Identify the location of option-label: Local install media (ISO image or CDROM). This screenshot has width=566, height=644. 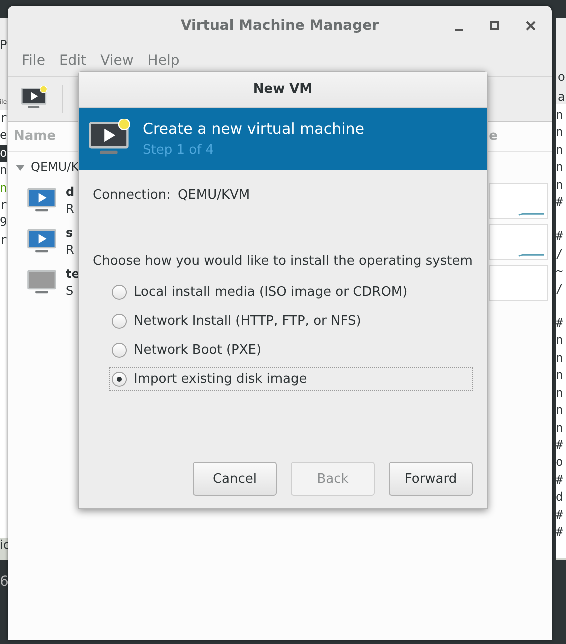
(271, 292).